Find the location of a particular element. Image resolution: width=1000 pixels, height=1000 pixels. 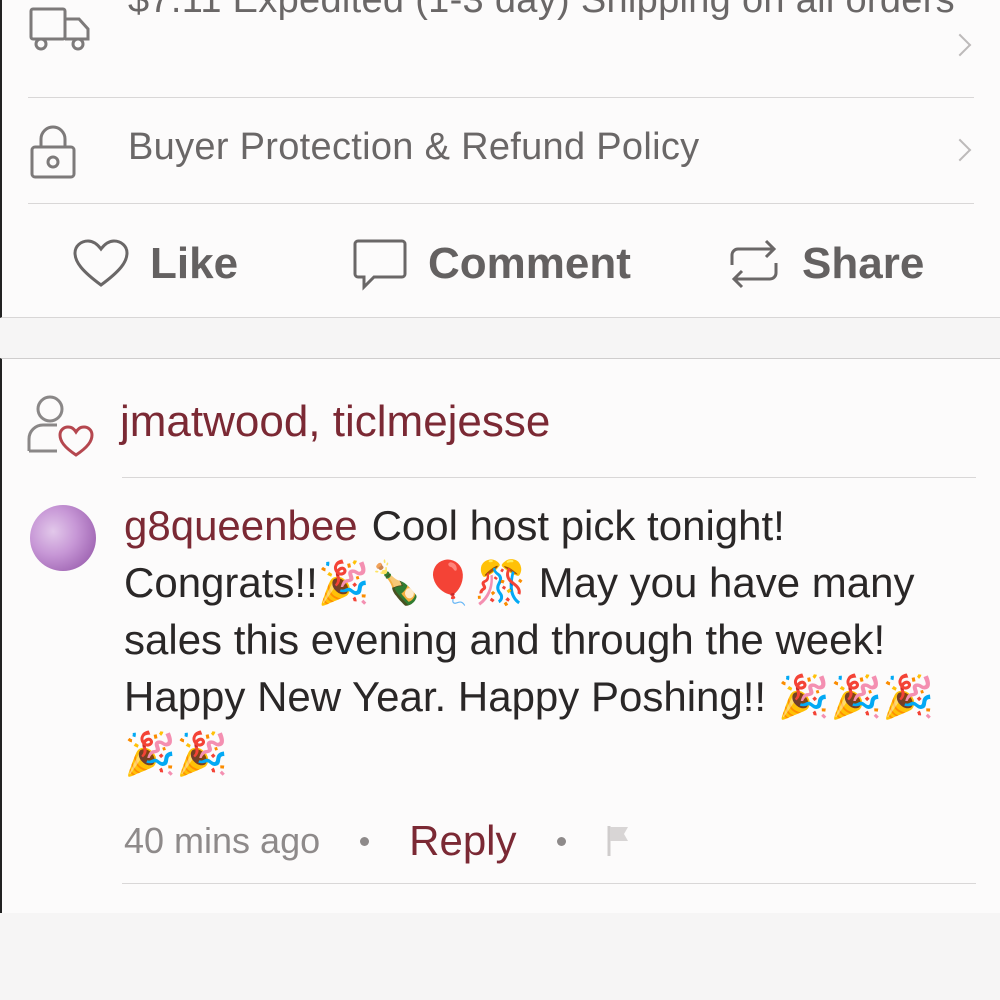

buyer-protection-row: Buyer Protection & Refund Policy is located at coordinates (501, 150).